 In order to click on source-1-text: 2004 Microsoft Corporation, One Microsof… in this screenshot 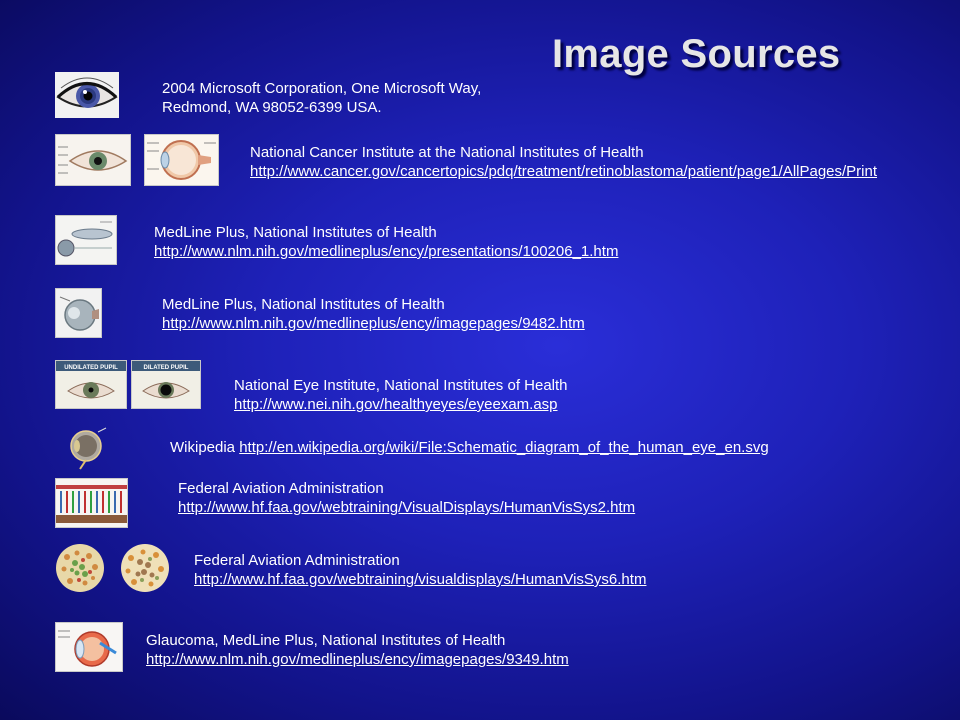, I will do `click(321, 98)`.